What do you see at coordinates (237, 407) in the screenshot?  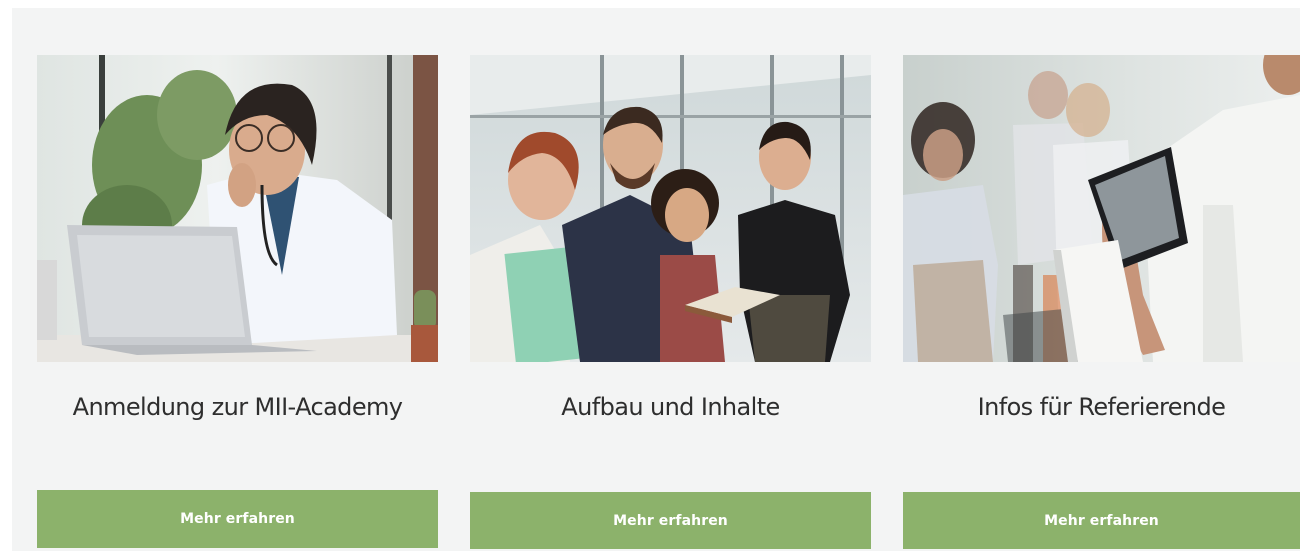 I see `card-title: Anmeldung zur MII-Academy` at bounding box center [237, 407].